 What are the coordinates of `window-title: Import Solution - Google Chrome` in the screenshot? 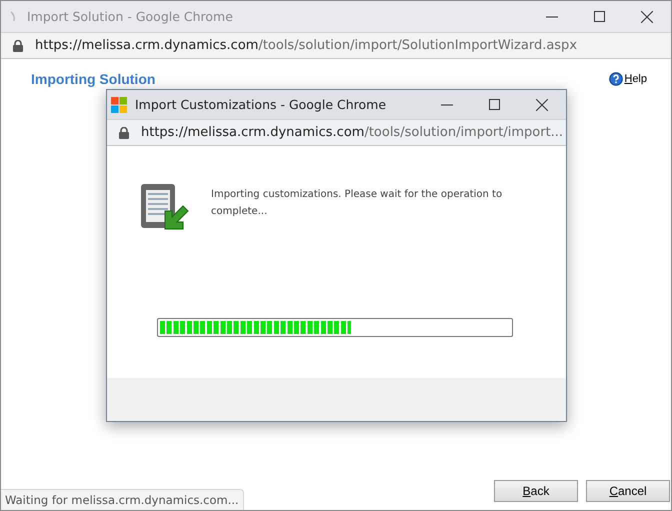 It's located at (130, 16).